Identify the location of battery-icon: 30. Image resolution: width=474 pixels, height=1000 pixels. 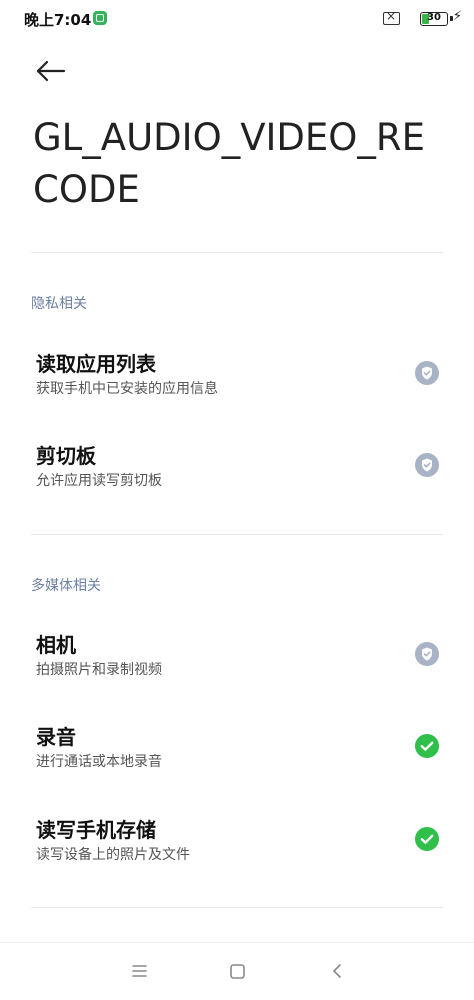
(434, 19).